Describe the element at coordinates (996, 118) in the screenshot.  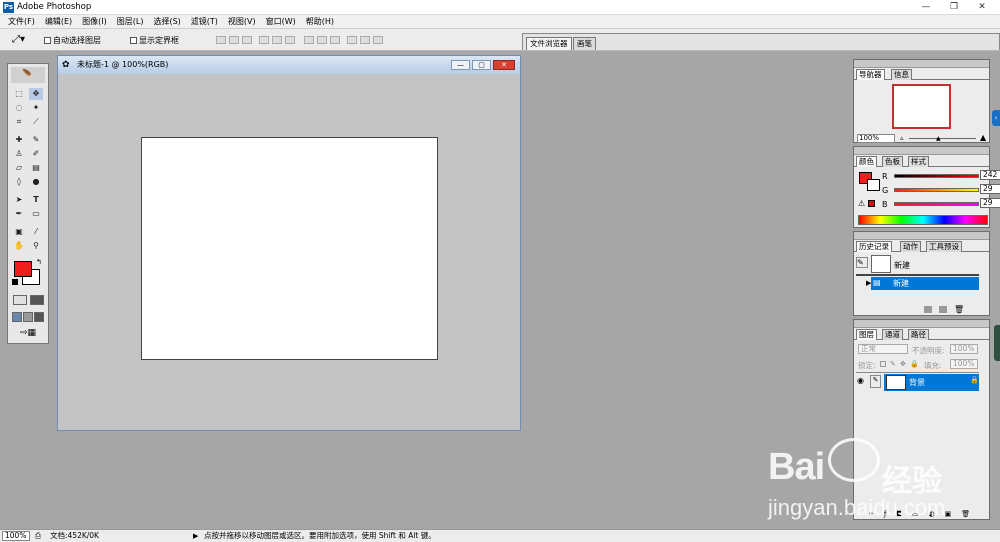
I see `side-expand-tab-icon: ‹` at that location.